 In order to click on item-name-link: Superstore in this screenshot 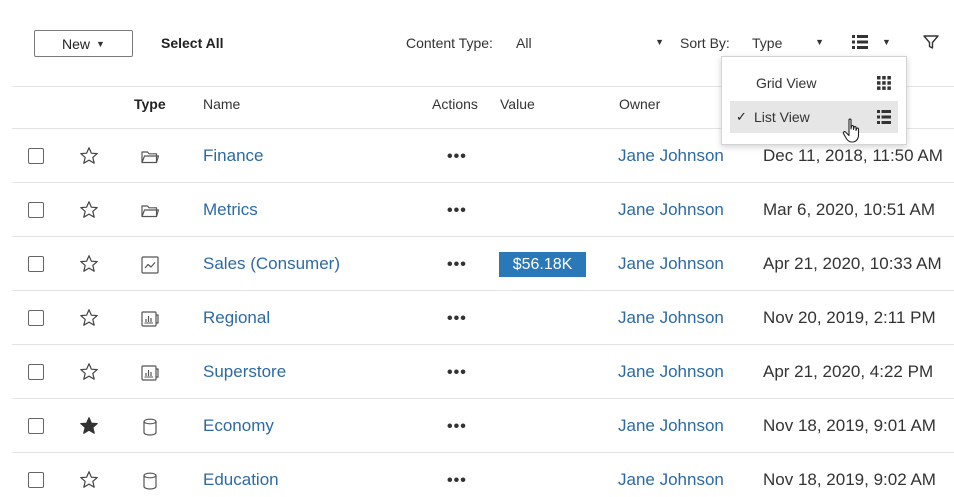, I will do `click(244, 372)`.